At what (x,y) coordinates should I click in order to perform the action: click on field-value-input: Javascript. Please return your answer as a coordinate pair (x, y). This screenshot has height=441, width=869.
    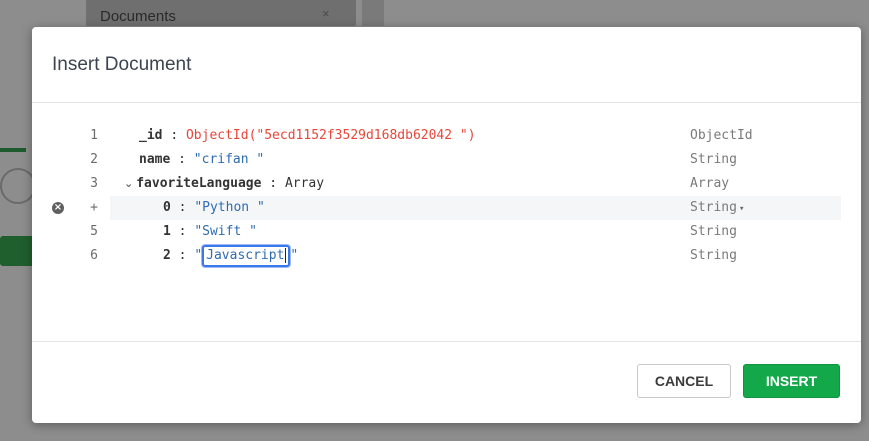
    Looking at the image, I should click on (246, 256).